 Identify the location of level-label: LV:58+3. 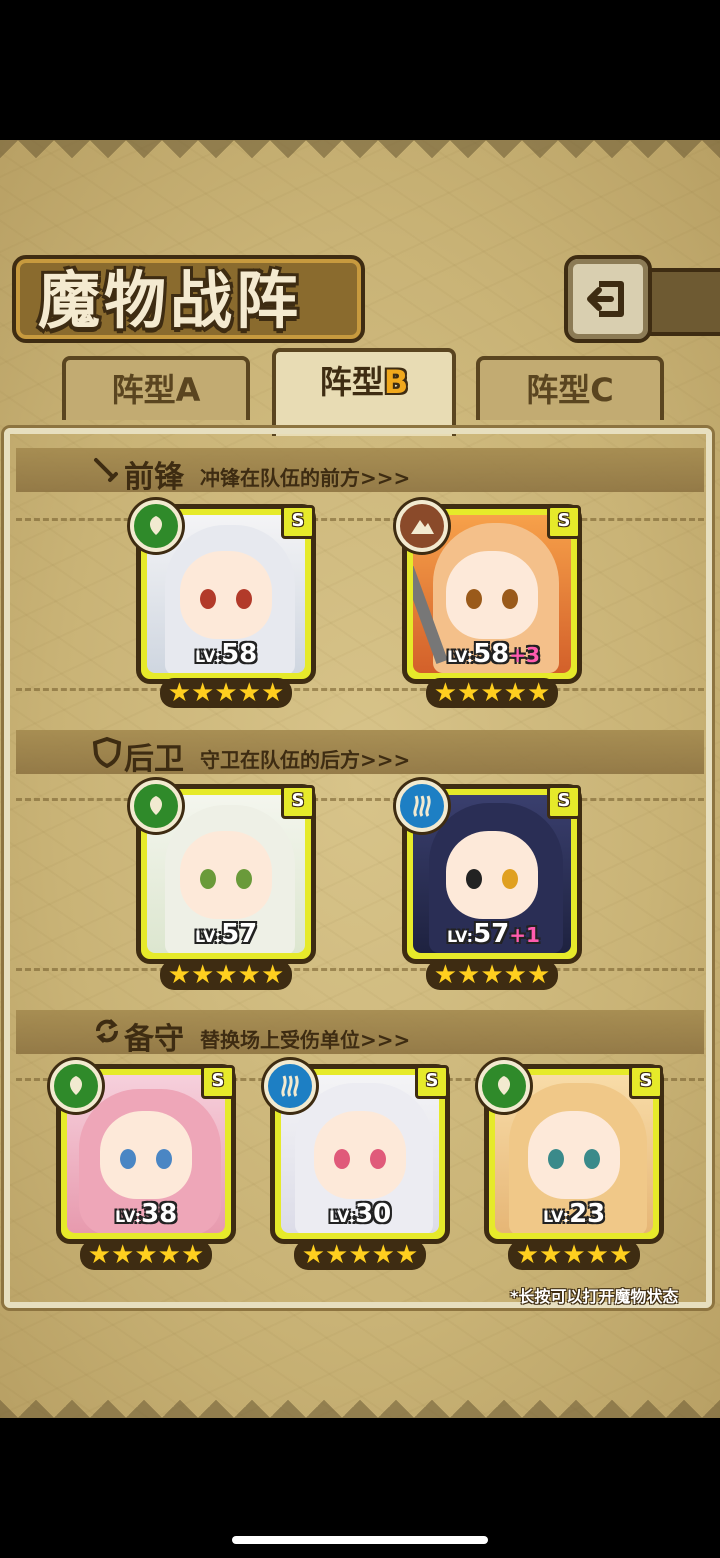
(493, 654).